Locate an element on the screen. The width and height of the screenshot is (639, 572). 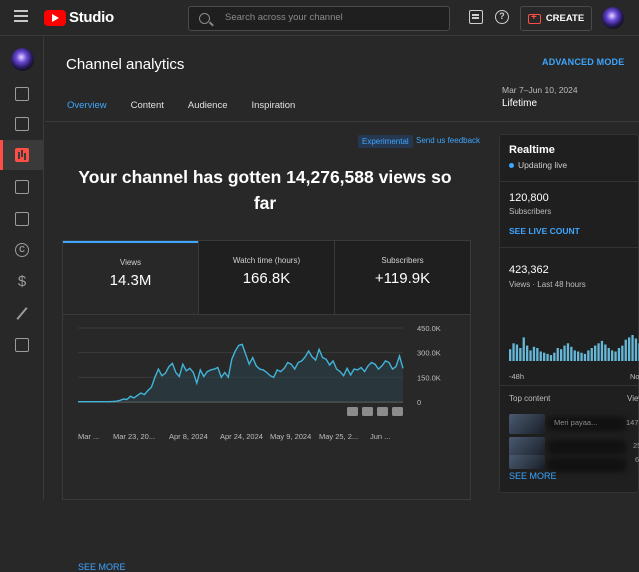
create-label: CREATE is located at coordinates (565, 18).